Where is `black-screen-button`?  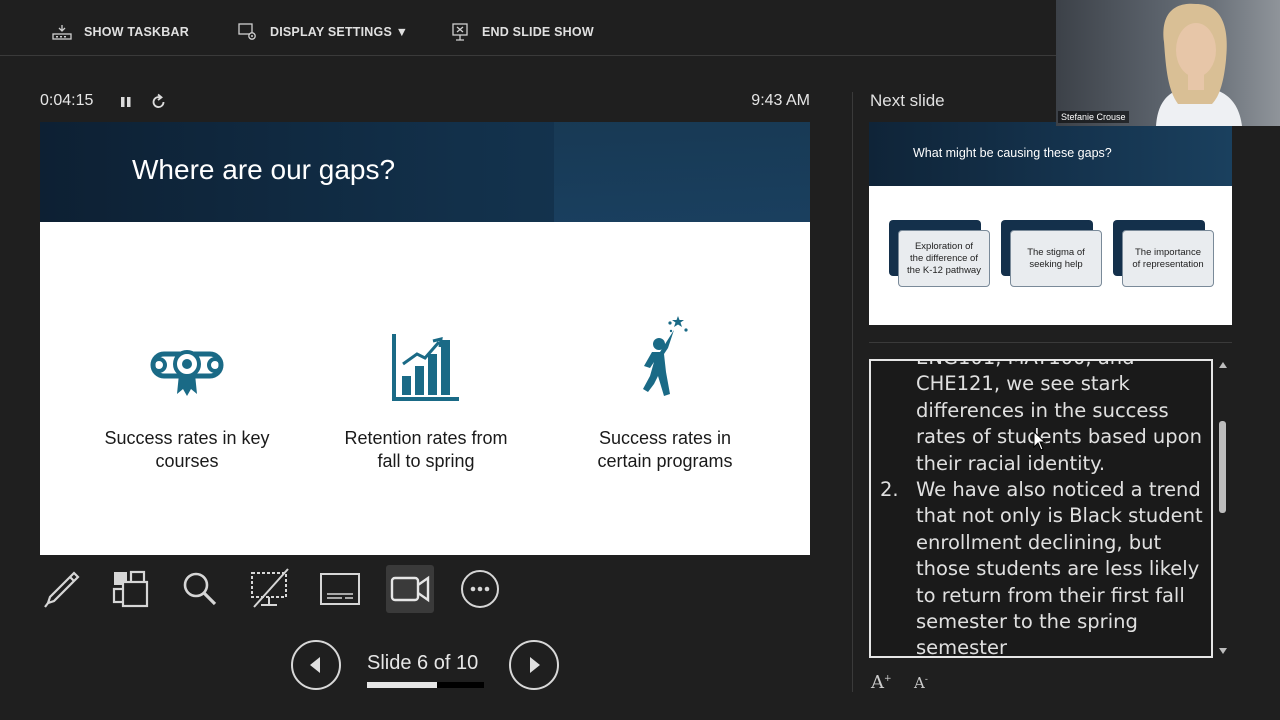 black-screen-button is located at coordinates (270, 589).